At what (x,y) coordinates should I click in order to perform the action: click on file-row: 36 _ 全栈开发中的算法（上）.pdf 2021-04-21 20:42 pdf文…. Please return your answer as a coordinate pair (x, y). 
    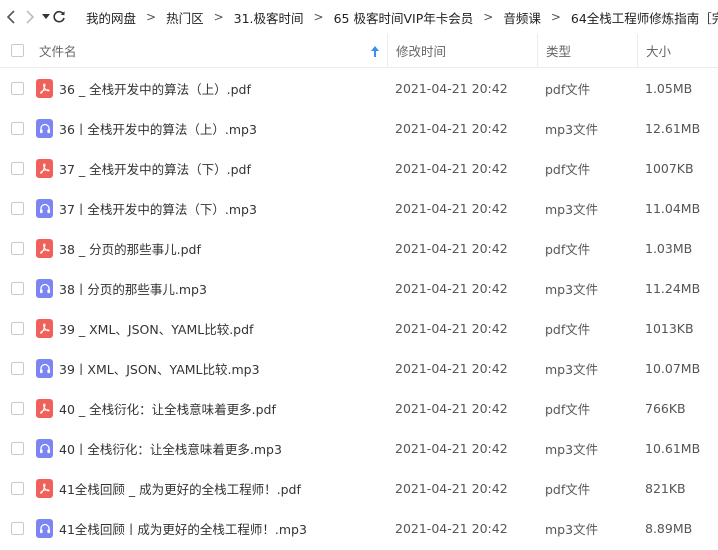
    Looking at the image, I should click on (359, 88).